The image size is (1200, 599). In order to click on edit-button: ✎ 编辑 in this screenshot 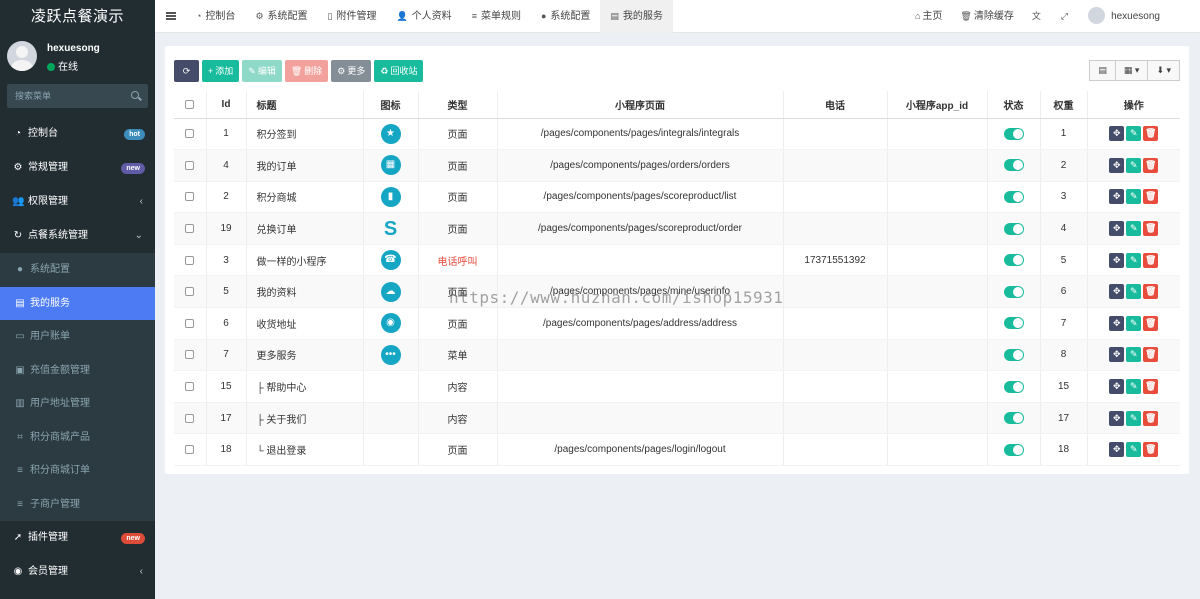, I will do `click(262, 71)`.